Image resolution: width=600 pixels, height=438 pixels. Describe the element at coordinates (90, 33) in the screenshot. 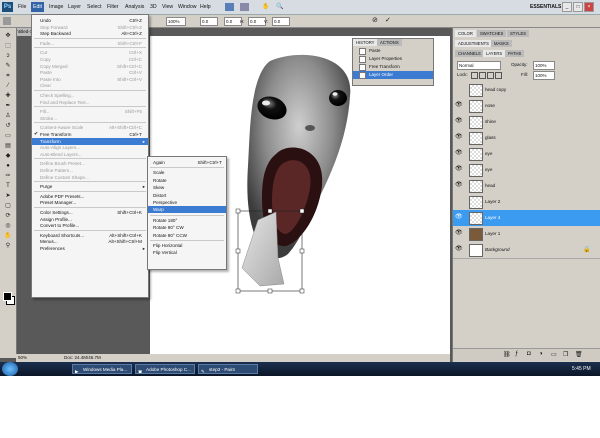

I see `edit-menu-item: Step Backward Alt+Ctrl+Z` at that location.